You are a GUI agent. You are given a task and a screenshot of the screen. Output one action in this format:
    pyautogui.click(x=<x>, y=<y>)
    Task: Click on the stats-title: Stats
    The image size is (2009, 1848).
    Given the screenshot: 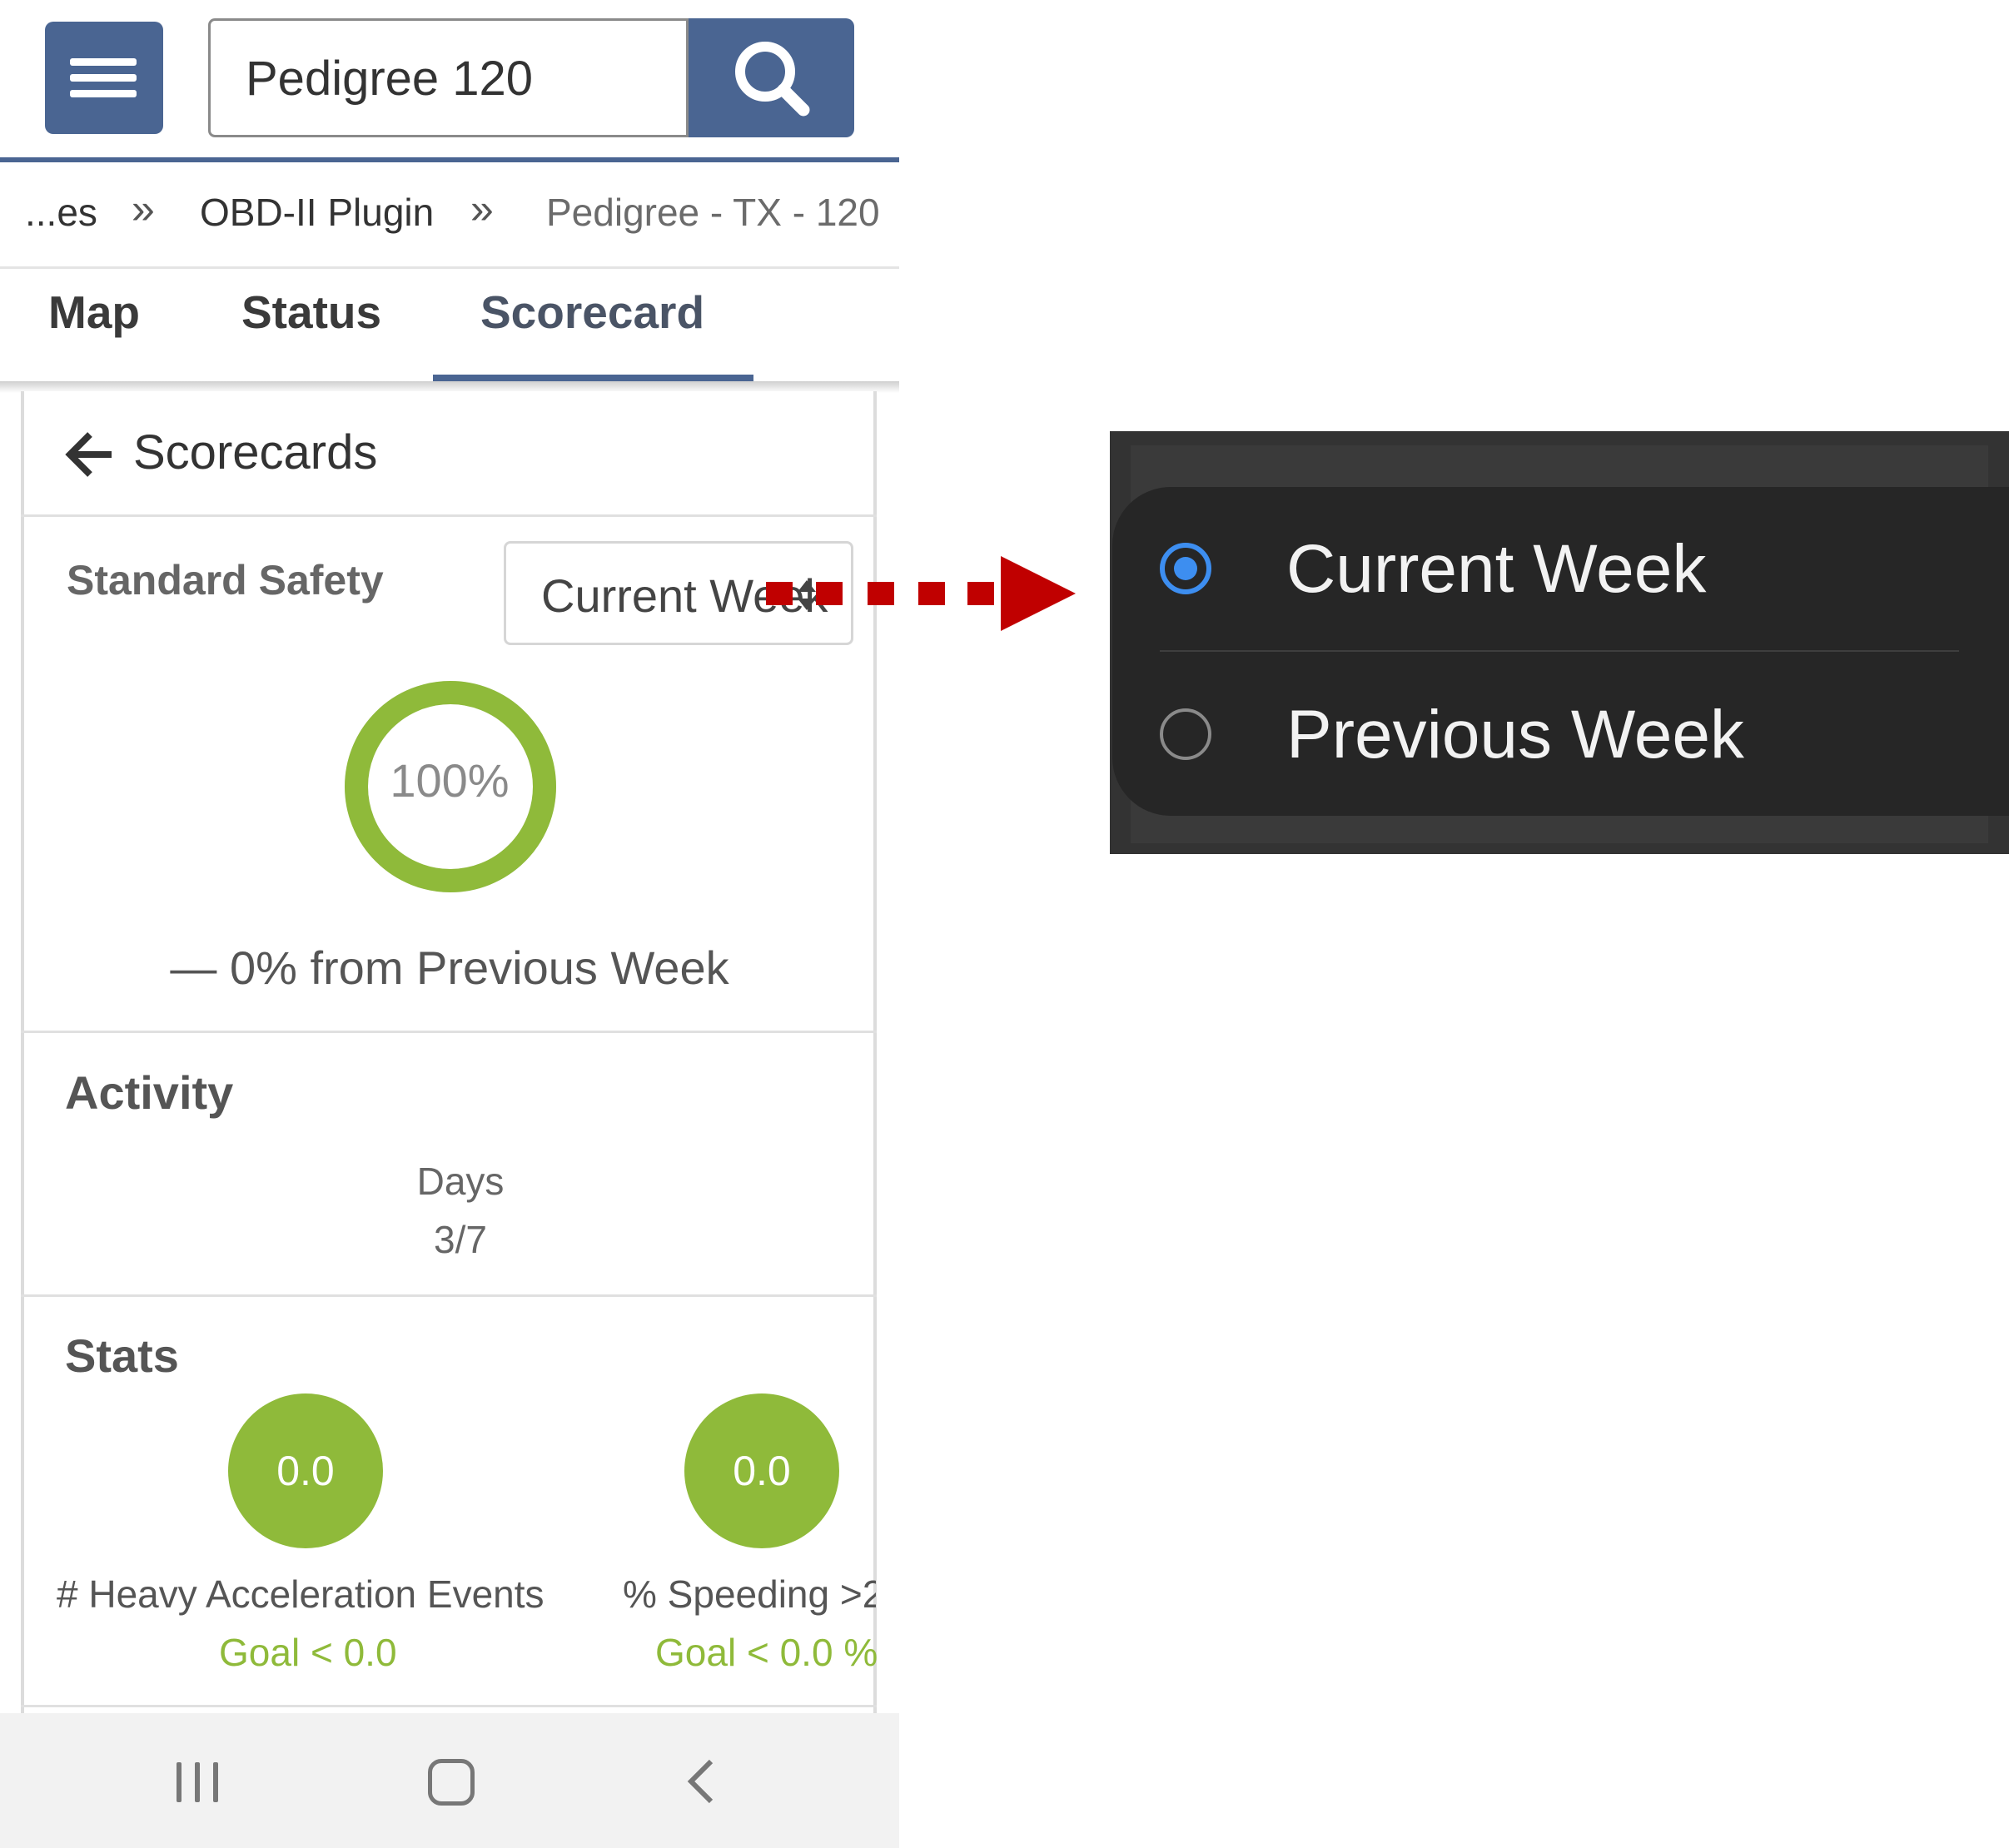 What is the action you would take?
    pyautogui.click(x=122, y=1355)
    